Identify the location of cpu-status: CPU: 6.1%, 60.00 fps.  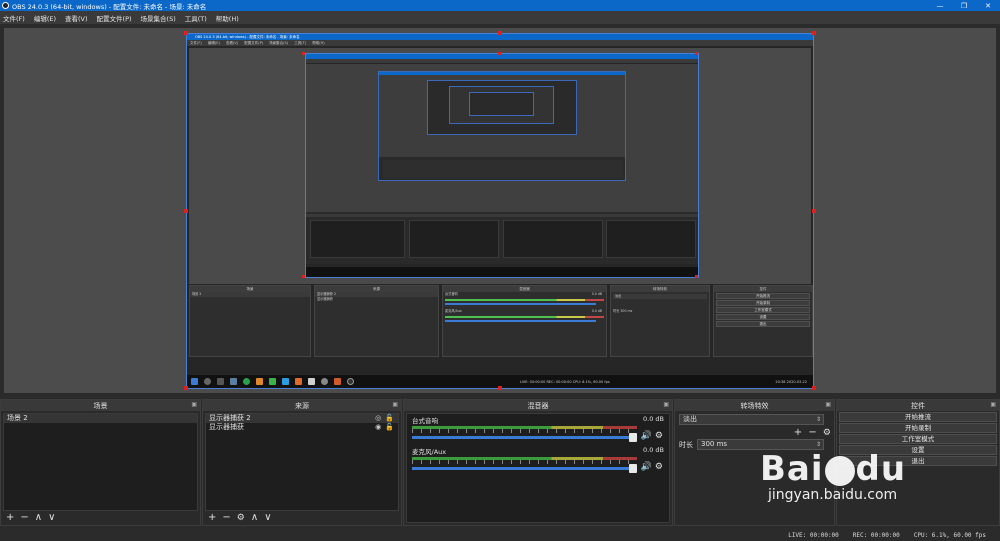
(949, 535).